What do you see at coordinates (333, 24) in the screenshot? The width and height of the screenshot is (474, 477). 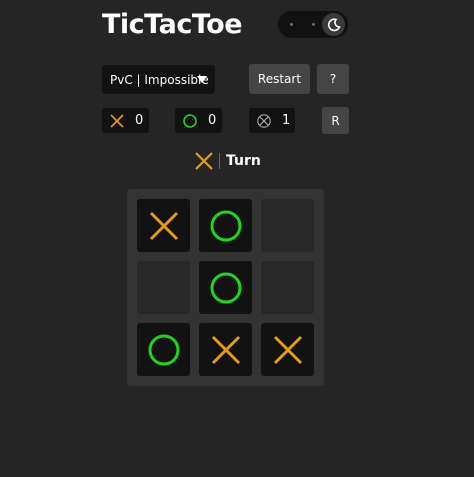 I see `moon-icon` at bounding box center [333, 24].